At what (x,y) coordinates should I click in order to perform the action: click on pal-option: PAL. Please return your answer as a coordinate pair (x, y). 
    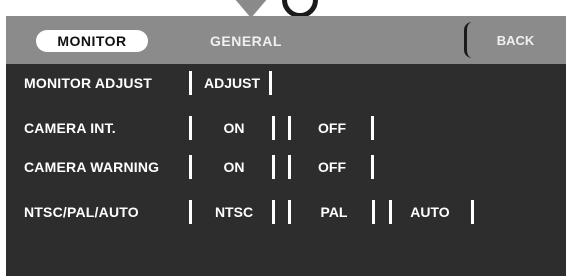
    Looking at the image, I should click on (334, 212).